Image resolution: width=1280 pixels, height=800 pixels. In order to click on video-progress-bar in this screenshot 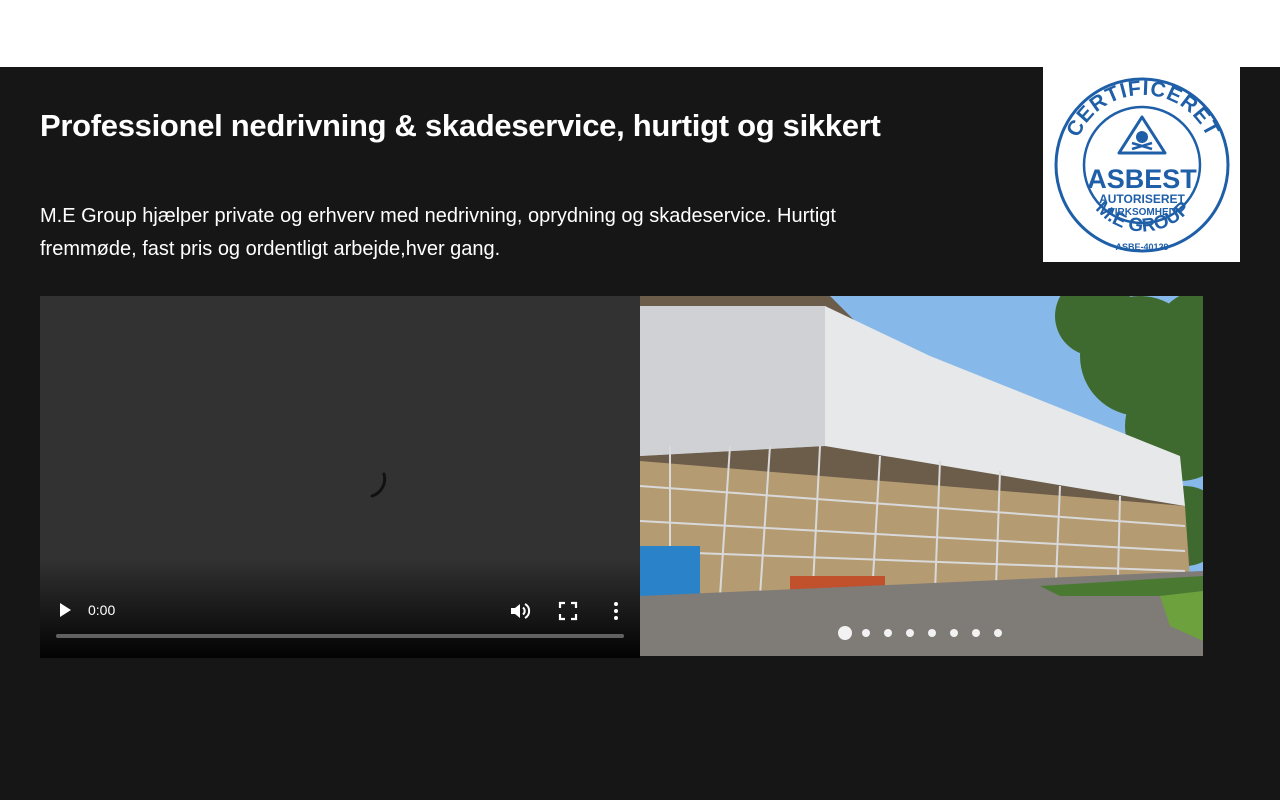, I will do `click(340, 636)`.